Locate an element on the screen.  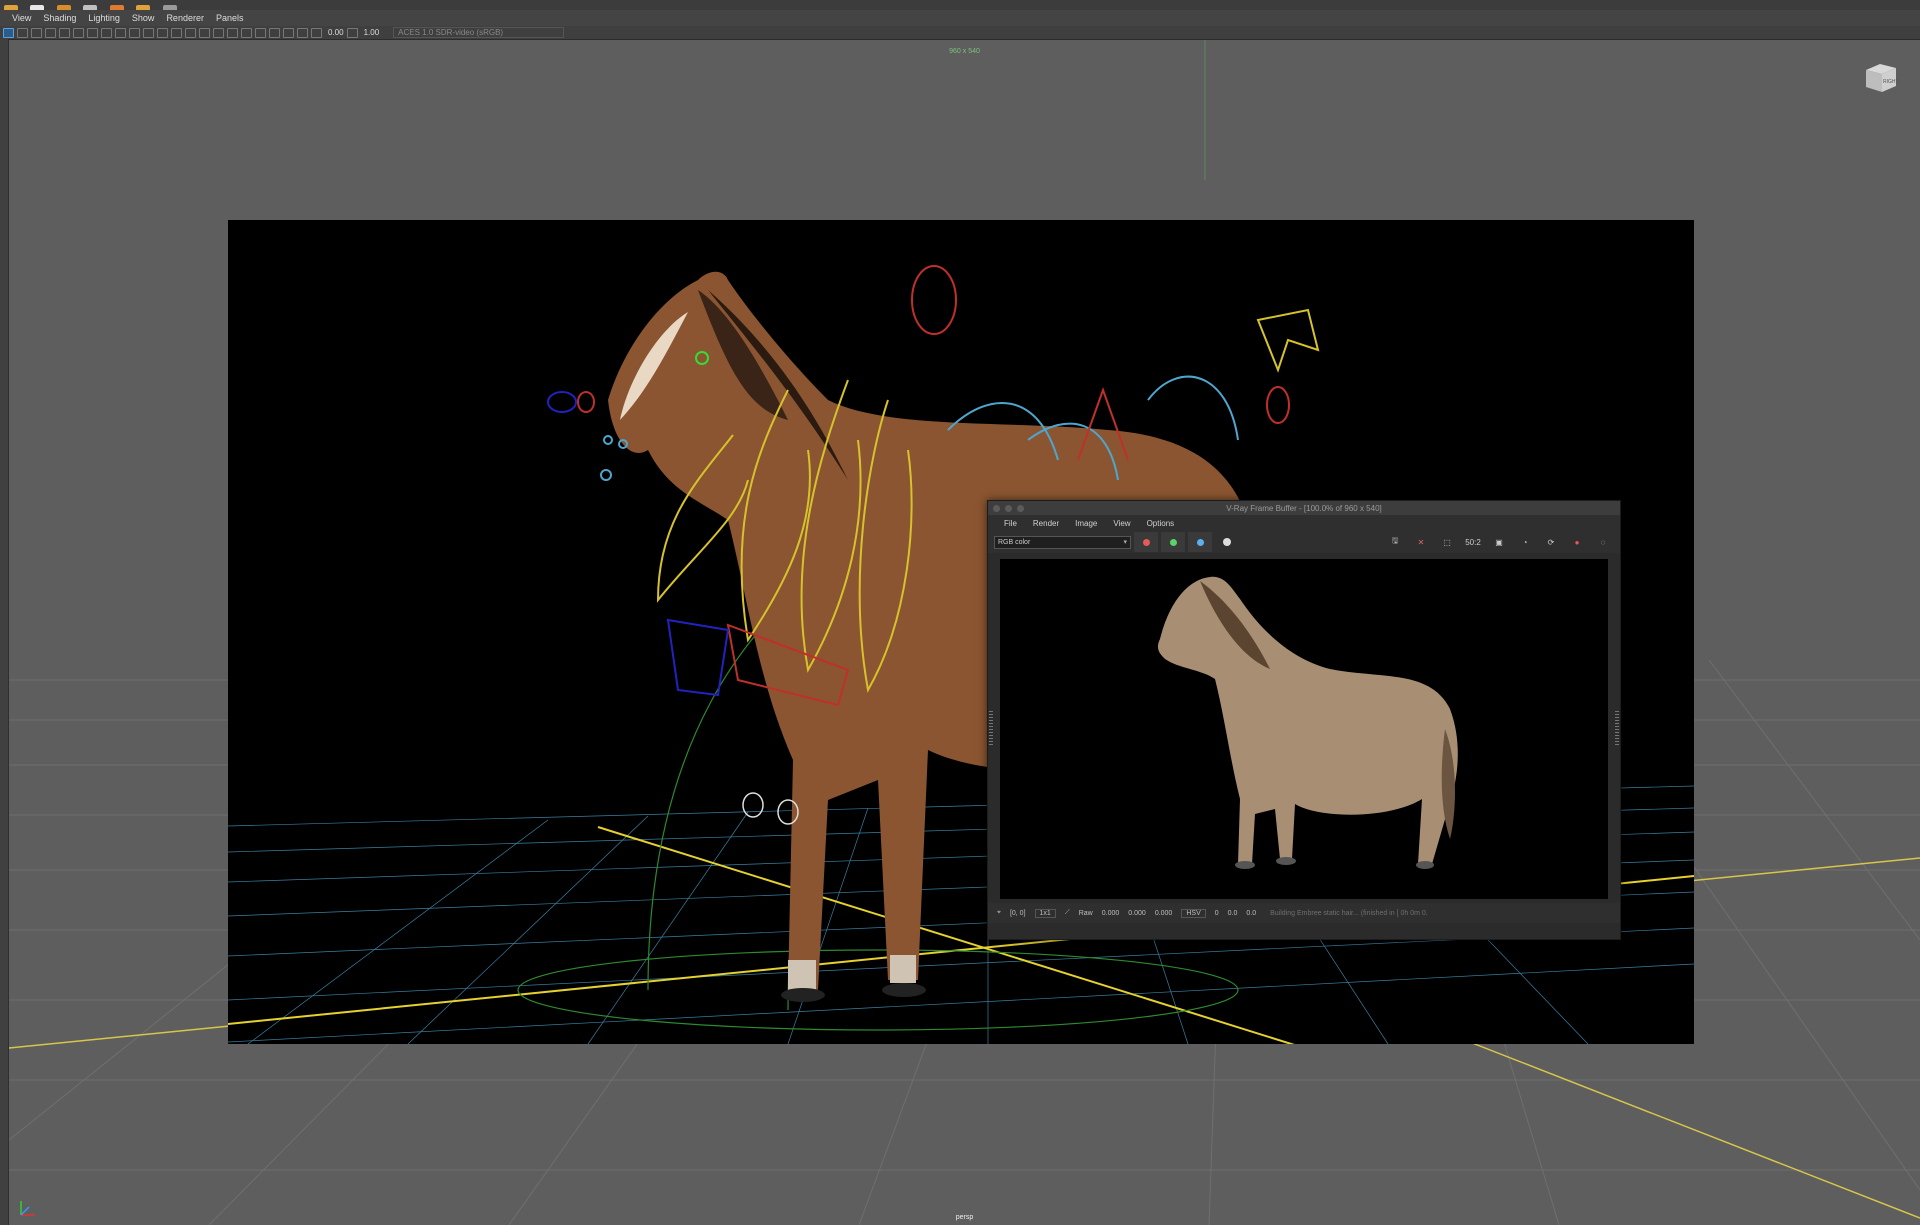
green-dot-icon is located at coordinates (1173, 542).